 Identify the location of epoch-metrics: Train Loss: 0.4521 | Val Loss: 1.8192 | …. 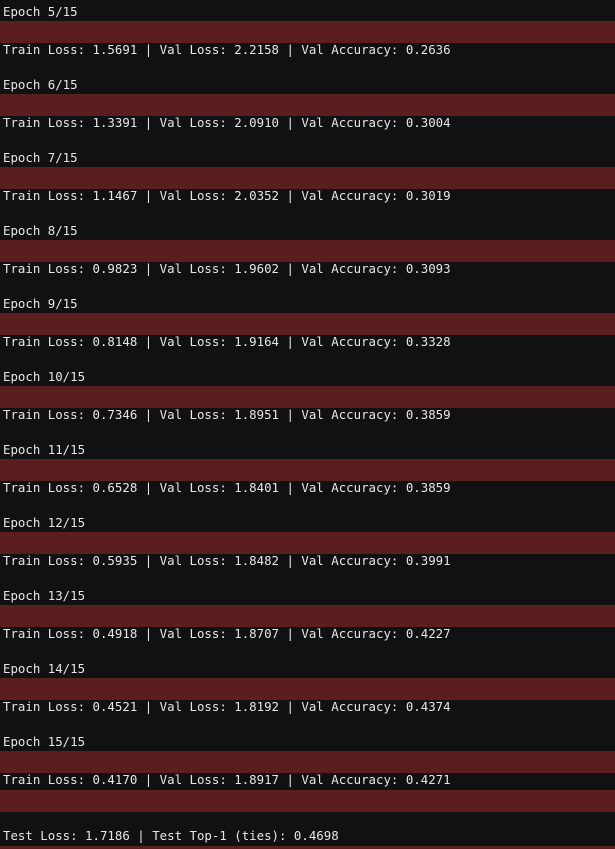
(227, 706).